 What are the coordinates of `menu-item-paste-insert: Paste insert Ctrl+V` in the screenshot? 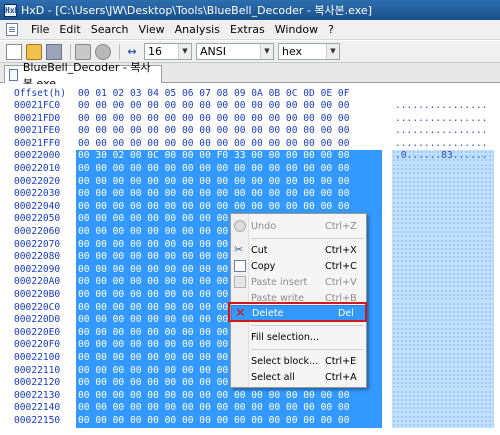 It's located at (298, 282).